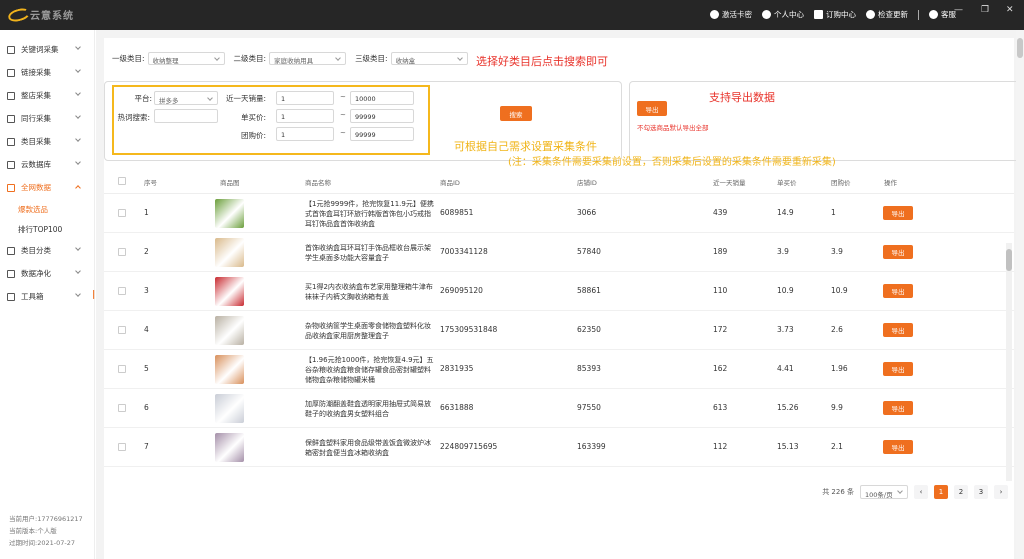 This screenshot has width=1024, height=559. What do you see at coordinates (516, 113) in the screenshot?
I see `search-button: 搜索` at bounding box center [516, 113].